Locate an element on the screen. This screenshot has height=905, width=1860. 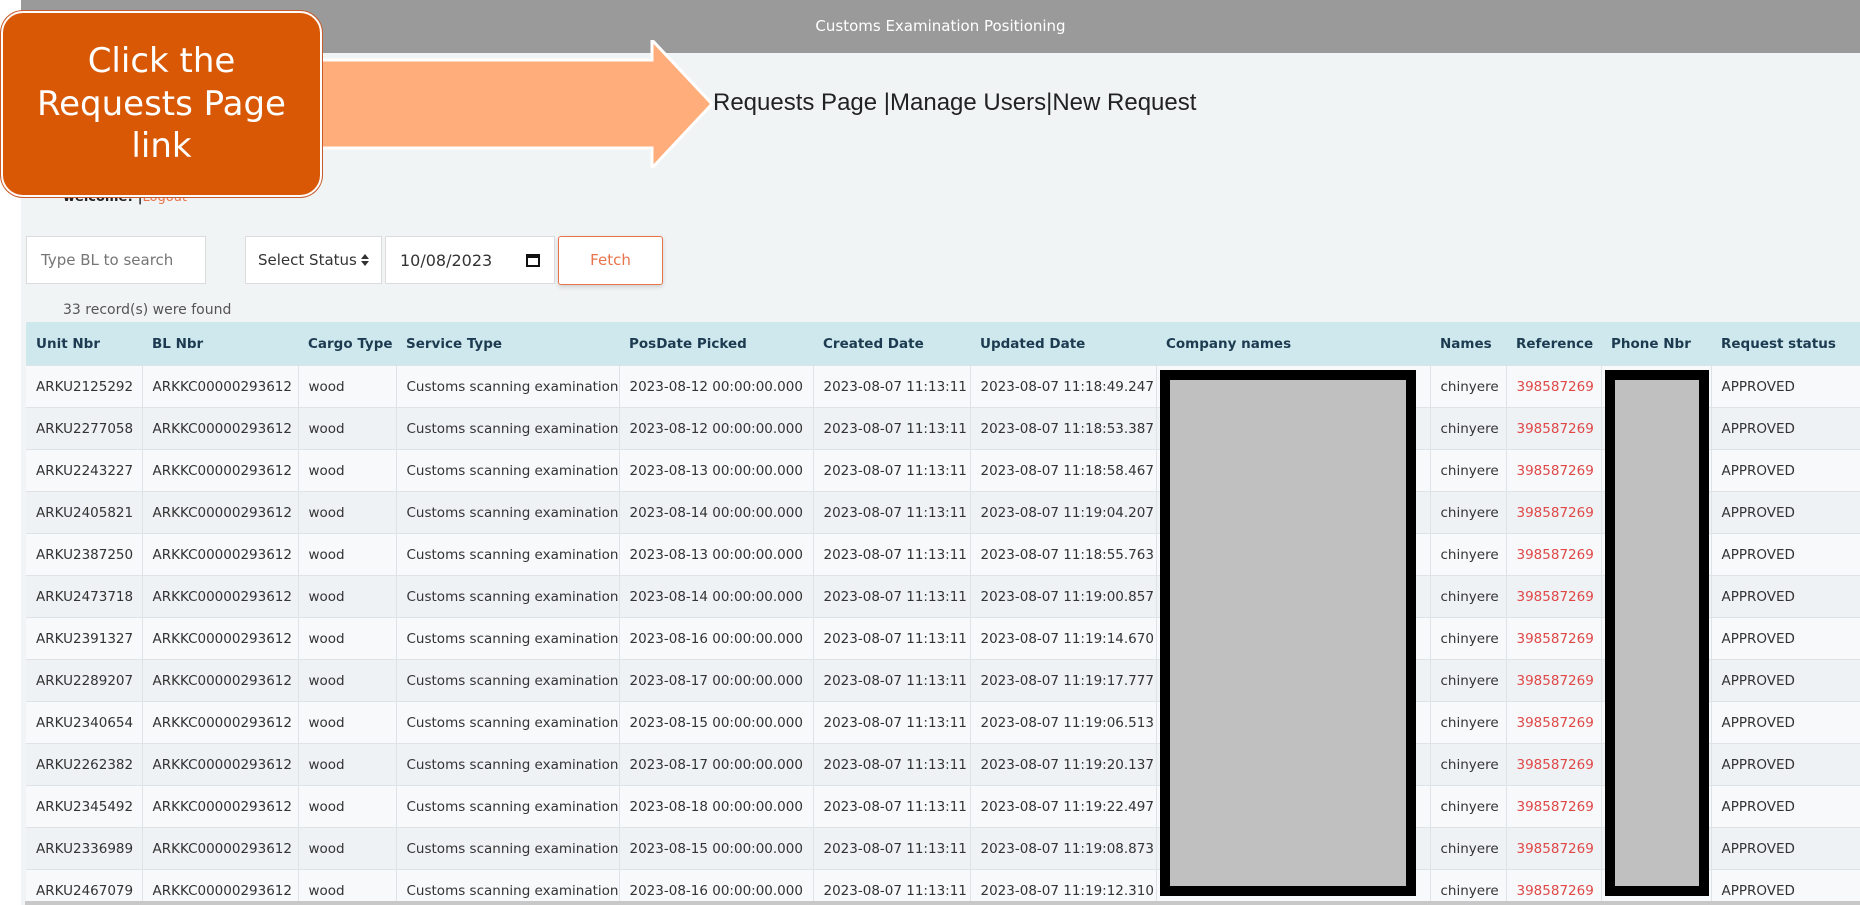
fetch-button: Fetch is located at coordinates (610, 260).